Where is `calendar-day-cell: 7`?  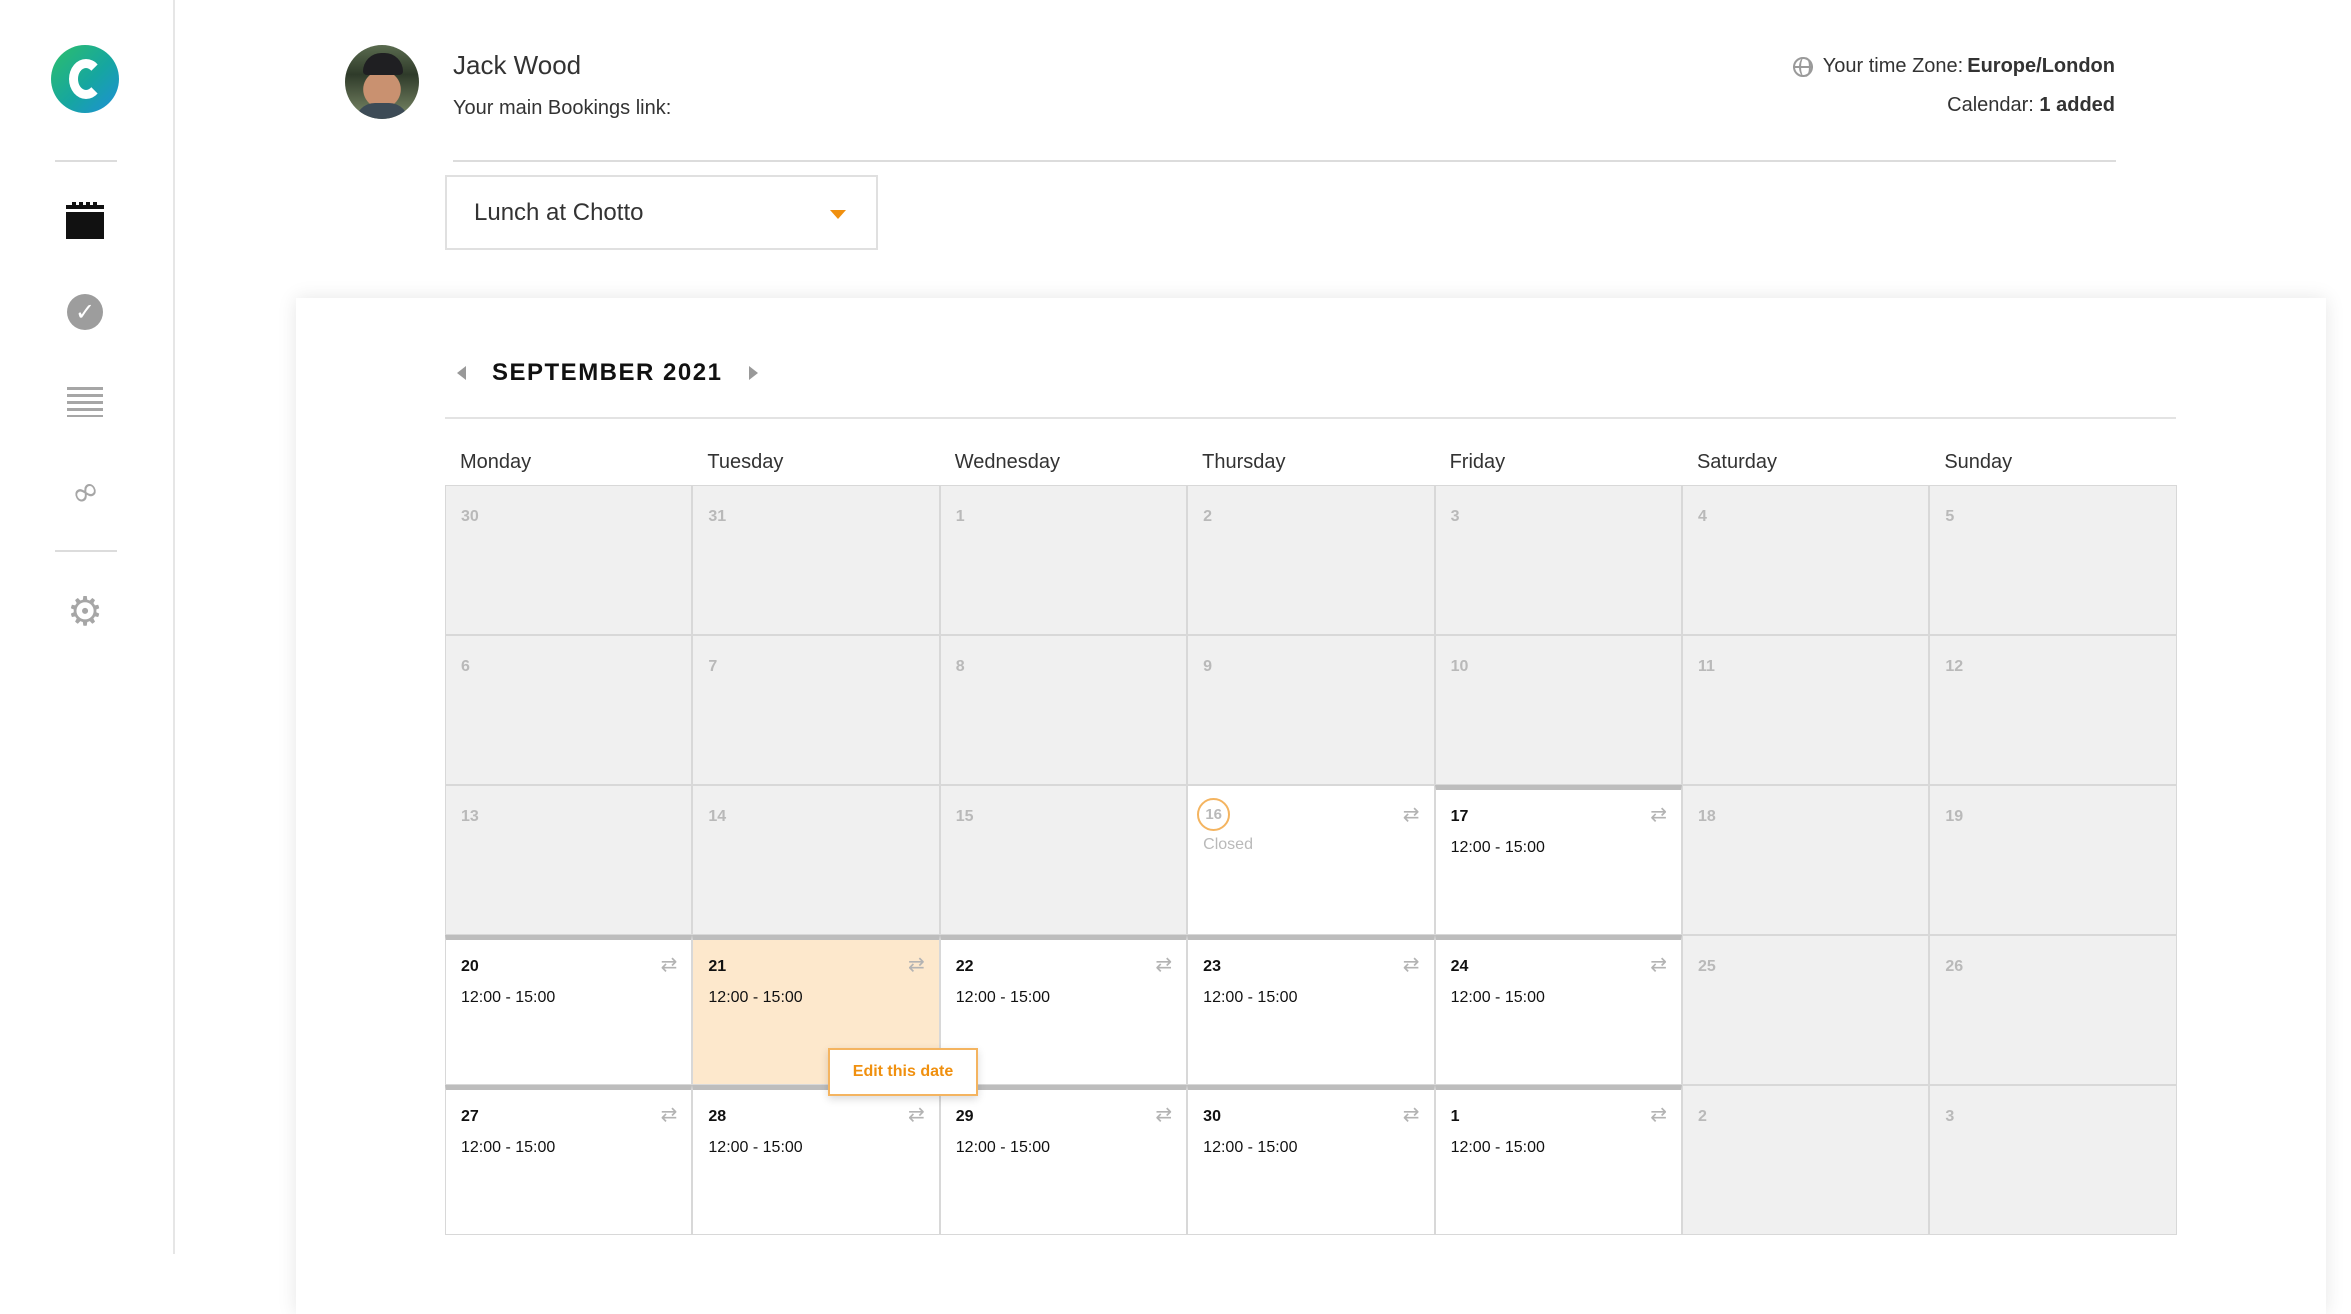
calendar-day-cell: 7 is located at coordinates (816, 710).